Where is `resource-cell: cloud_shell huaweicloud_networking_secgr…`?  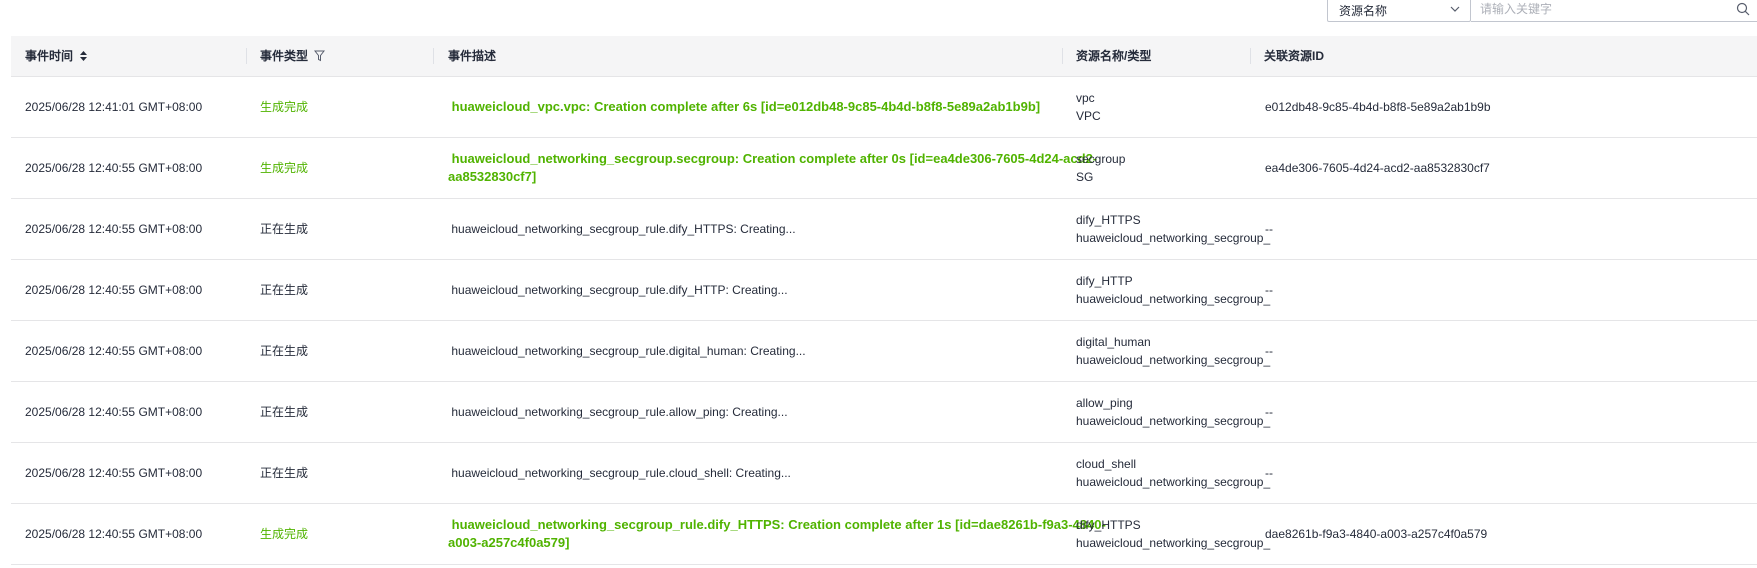 resource-cell: cloud_shell huaweicloud_networking_secgr… is located at coordinates (1176, 473).